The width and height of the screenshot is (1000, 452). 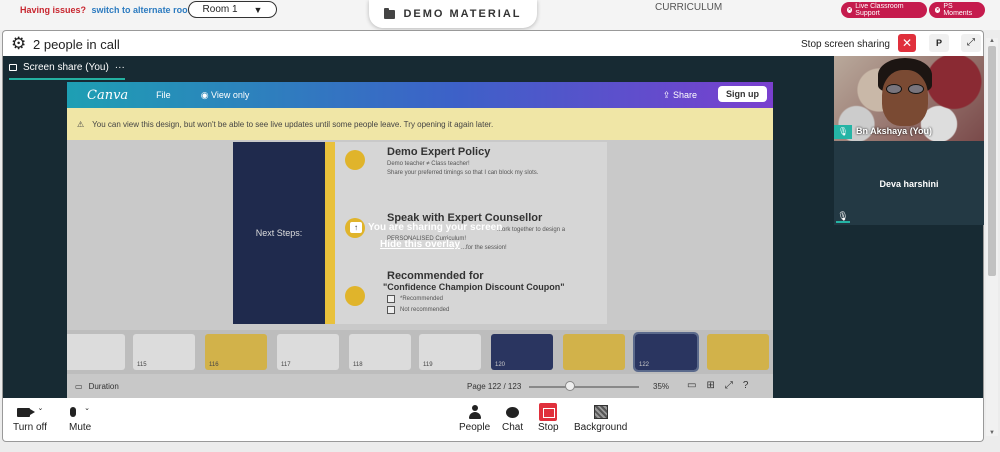 I want to click on people-label: People, so click(x=475, y=427).